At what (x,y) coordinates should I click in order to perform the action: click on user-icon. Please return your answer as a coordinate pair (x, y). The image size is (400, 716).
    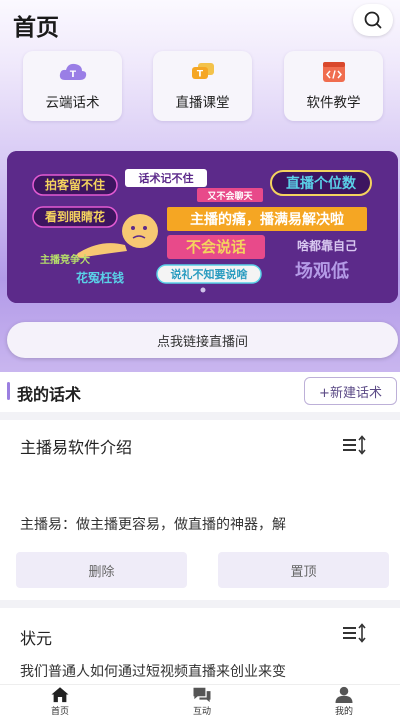
    Looking at the image, I should click on (344, 694).